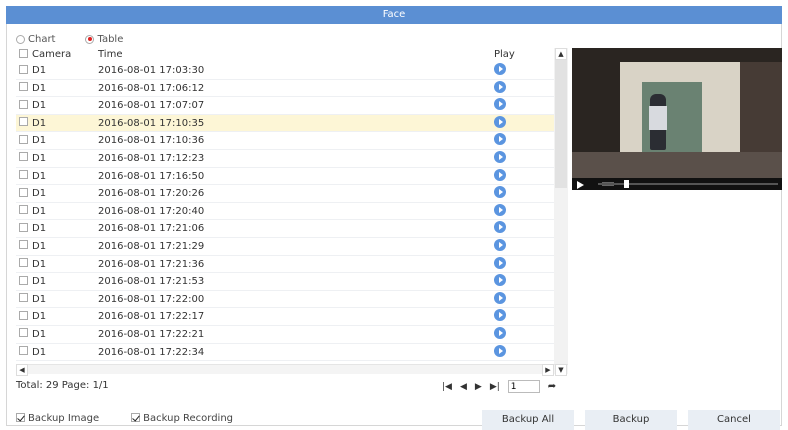  I want to click on table-row: D1 2016-08-01 17:21:53, so click(292, 282).